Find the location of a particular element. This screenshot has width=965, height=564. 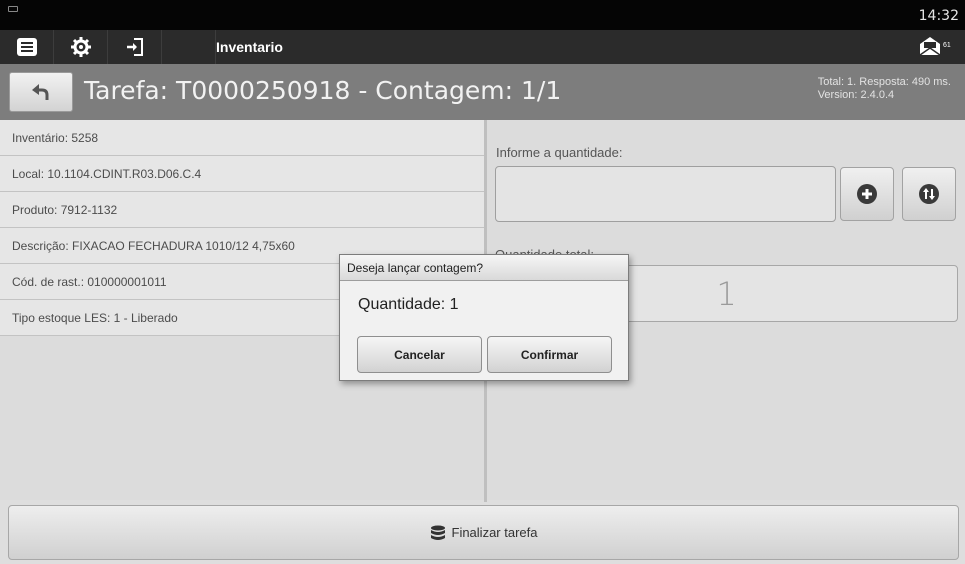

finalize-label: Finalizar tarefa is located at coordinates (494, 532).